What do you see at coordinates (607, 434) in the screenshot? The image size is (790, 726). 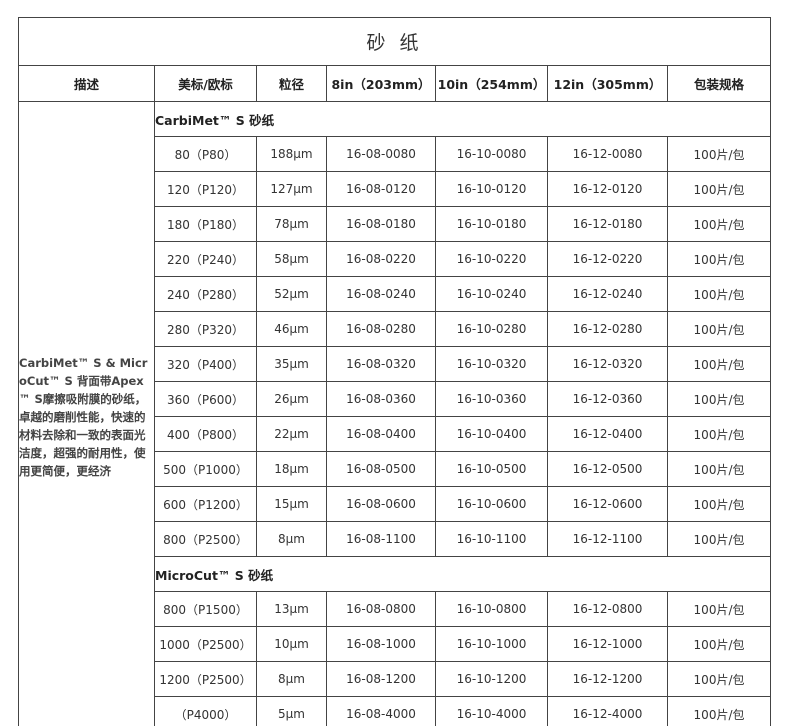 I see `table-cell: 16-12-0400` at bounding box center [607, 434].